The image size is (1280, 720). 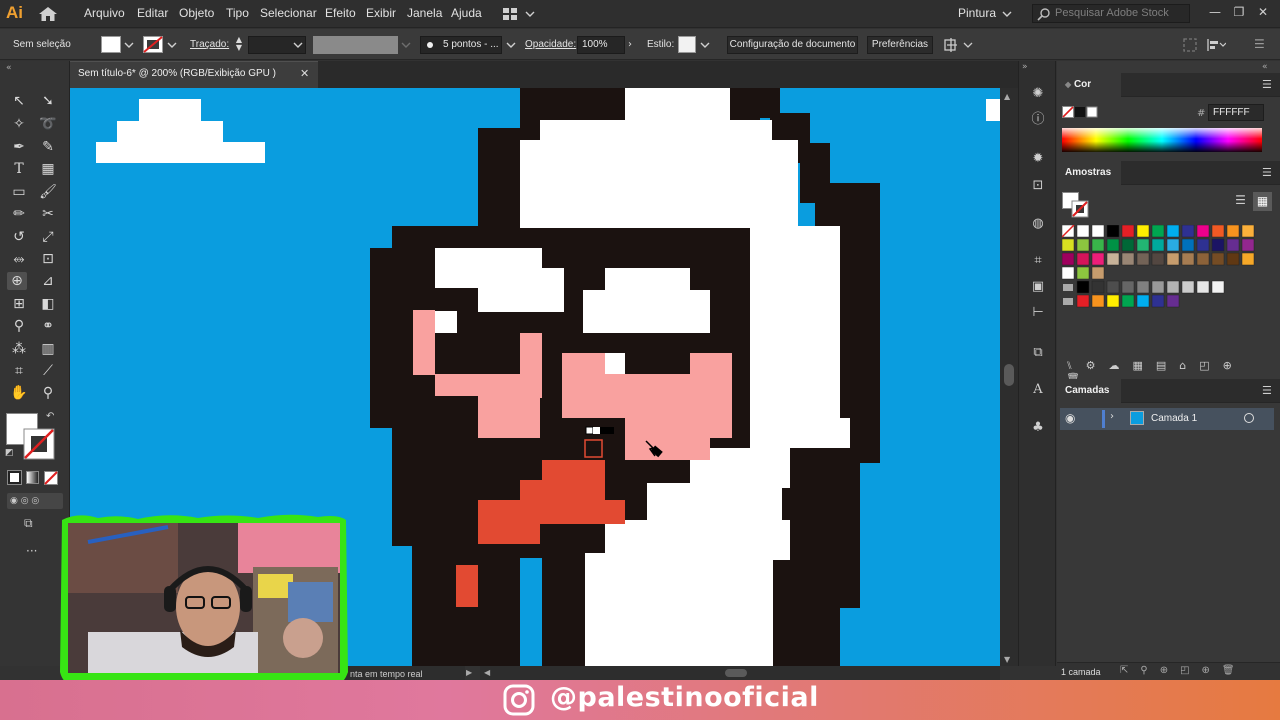 What do you see at coordinates (1007, 14) in the screenshot?
I see `chevron-down-icon` at bounding box center [1007, 14].